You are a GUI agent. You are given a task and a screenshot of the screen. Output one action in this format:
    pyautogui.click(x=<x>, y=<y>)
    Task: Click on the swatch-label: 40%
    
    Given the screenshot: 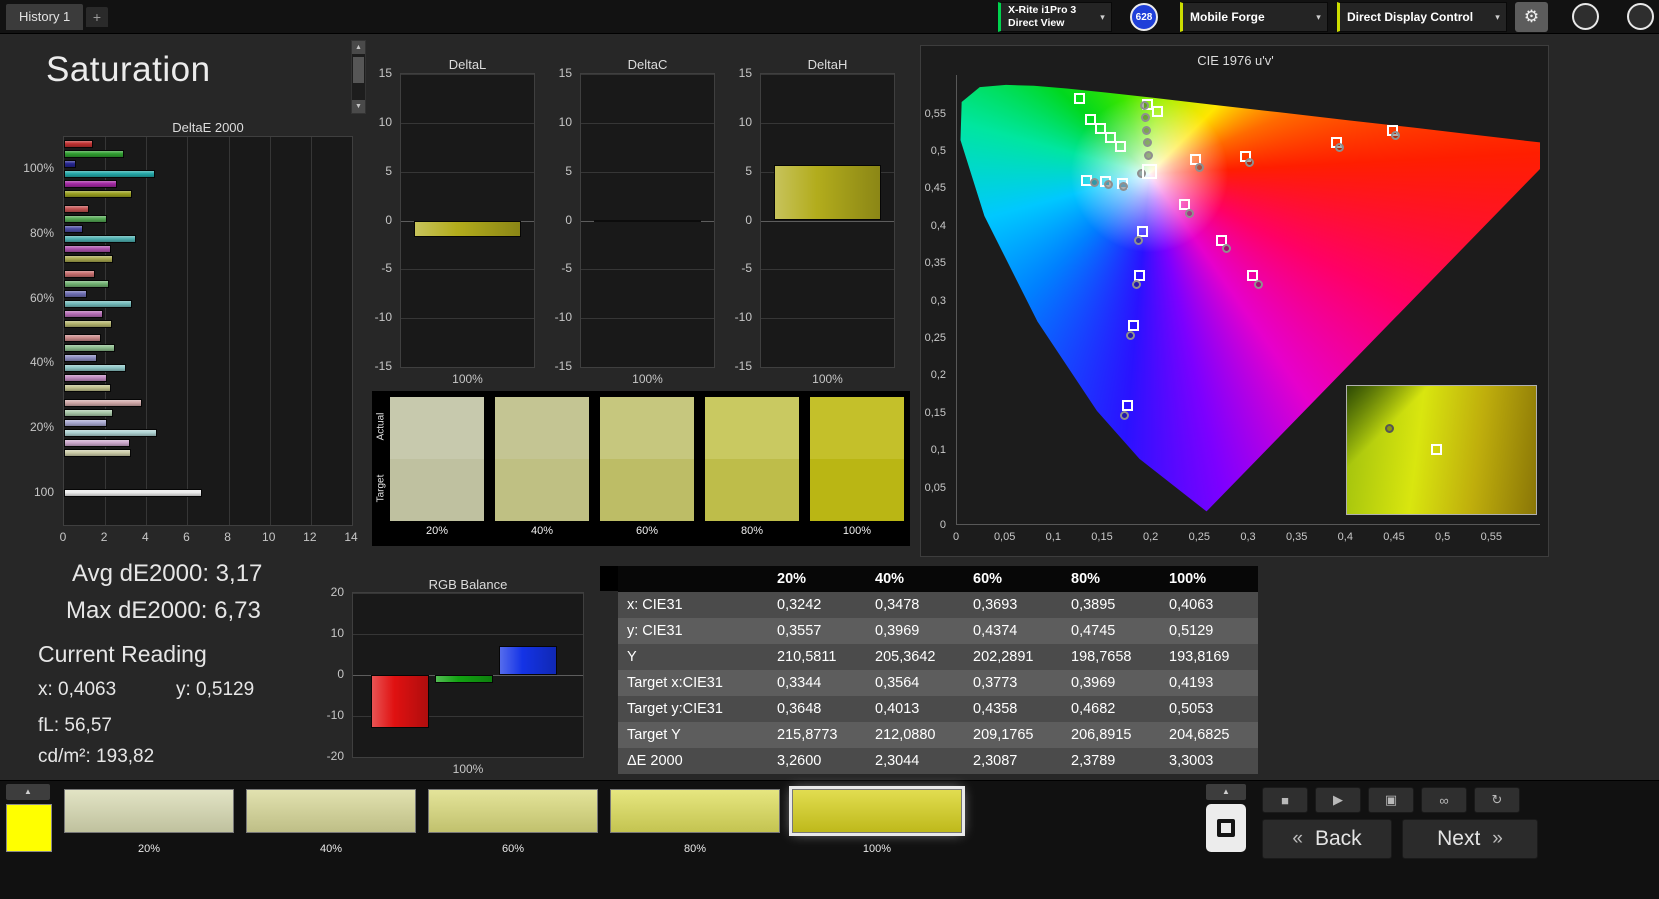 What is the action you would take?
    pyautogui.click(x=331, y=849)
    